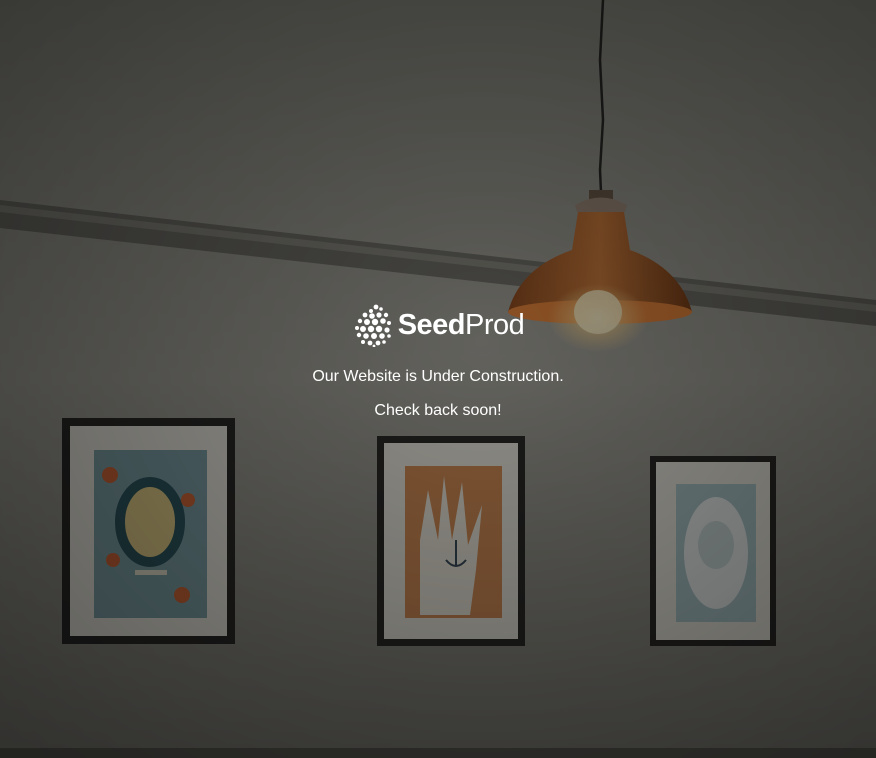 The height and width of the screenshot is (758, 876). What do you see at coordinates (372, 325) in the screenshot?
I see `seedprod-seed-icon` at bounding box center [372, 325].